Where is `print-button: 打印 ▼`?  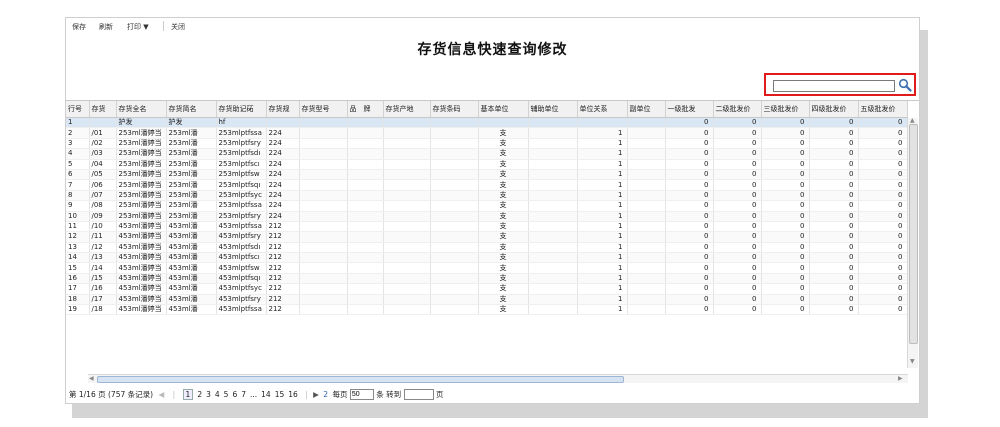 print-button: 打印 ▼ is located at coordinates (138, 27).